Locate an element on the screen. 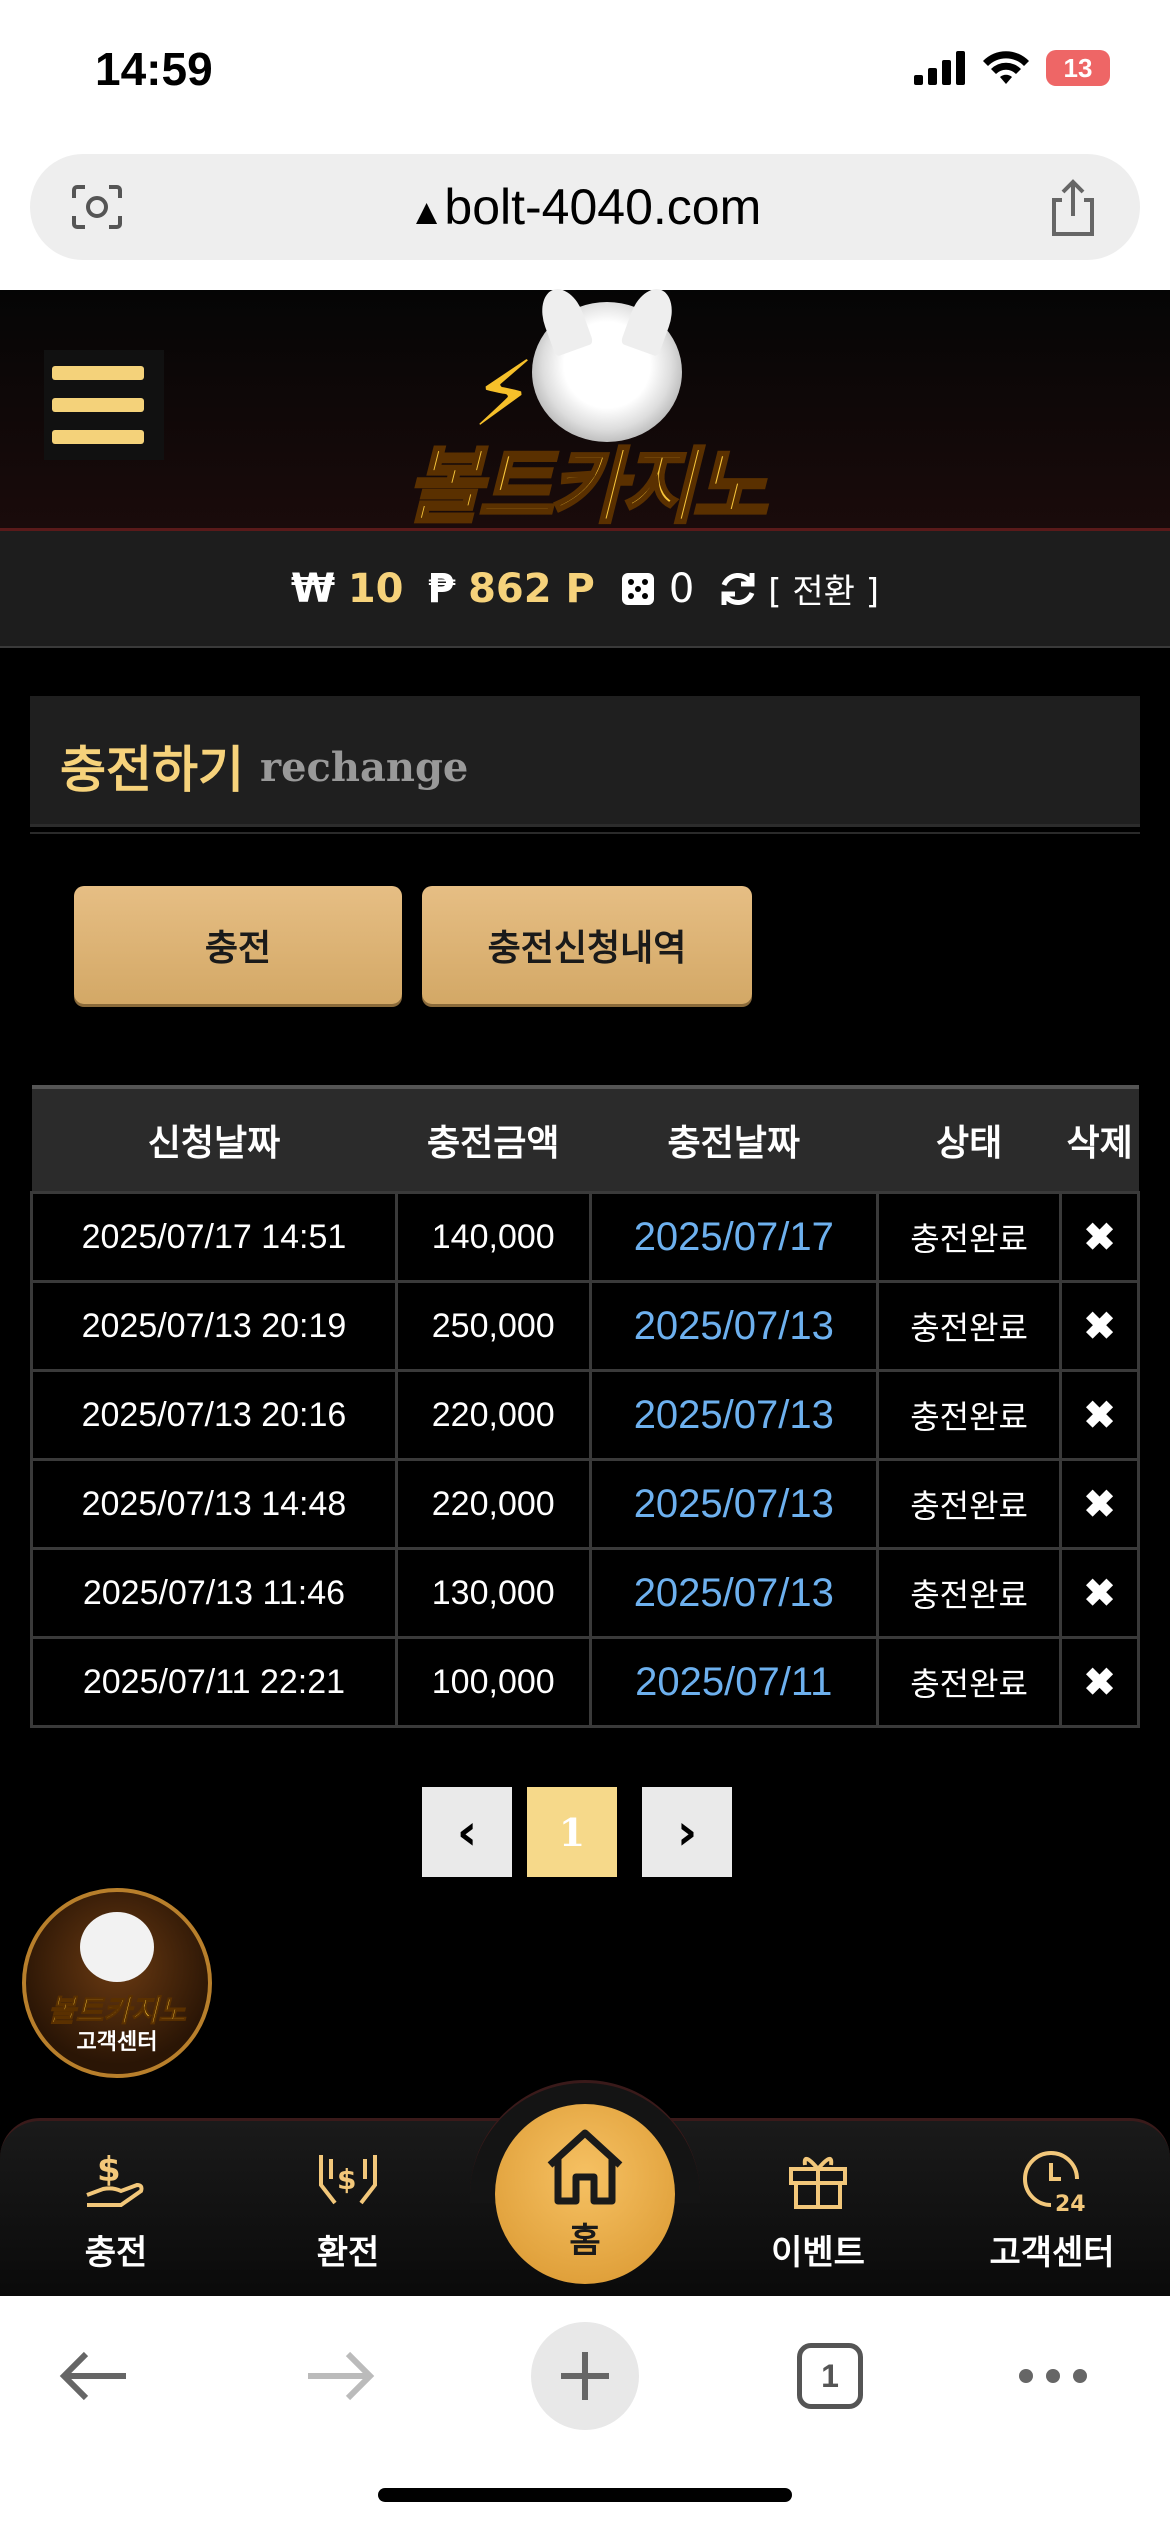  chip-amount: 0 is located at coordinates (681, 588).